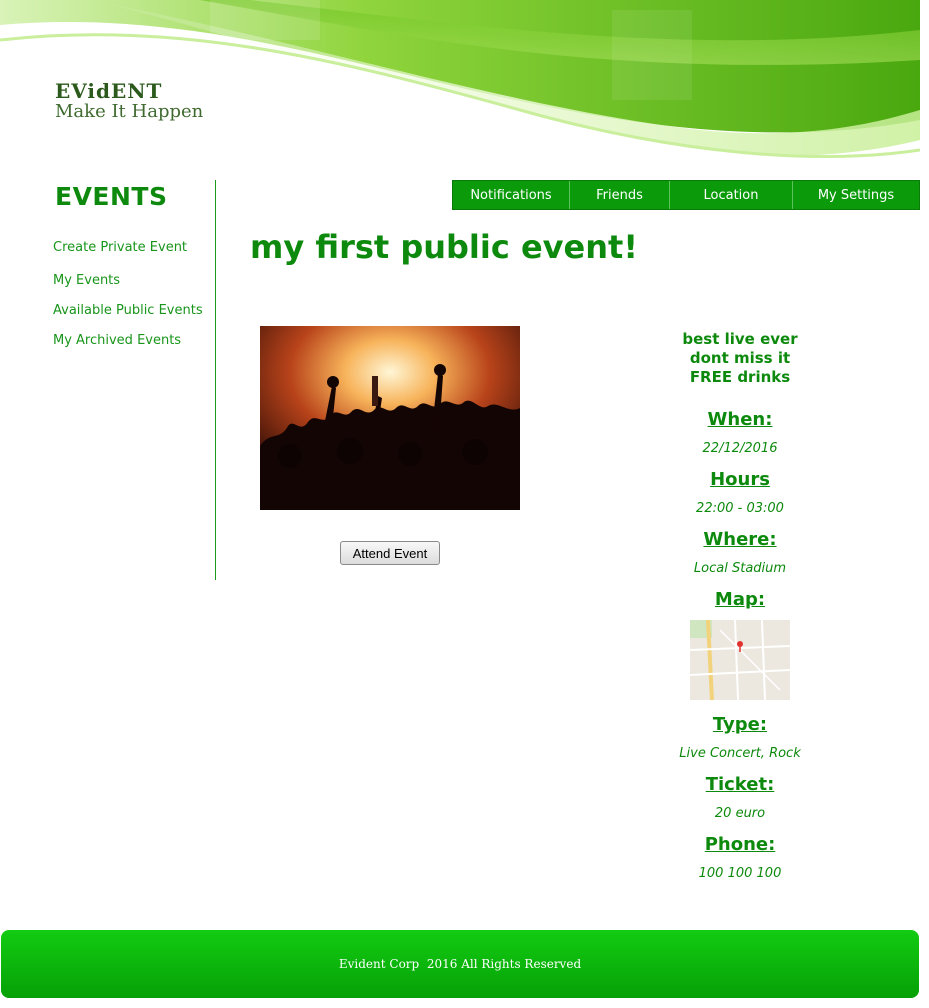 Image resolution: width=929 pixels, height=1008 pixels. What do you see at coordinates (740, 813) in the screenshot?
I see `ticket-value: 20 euro` at bounding box center [740, 813].